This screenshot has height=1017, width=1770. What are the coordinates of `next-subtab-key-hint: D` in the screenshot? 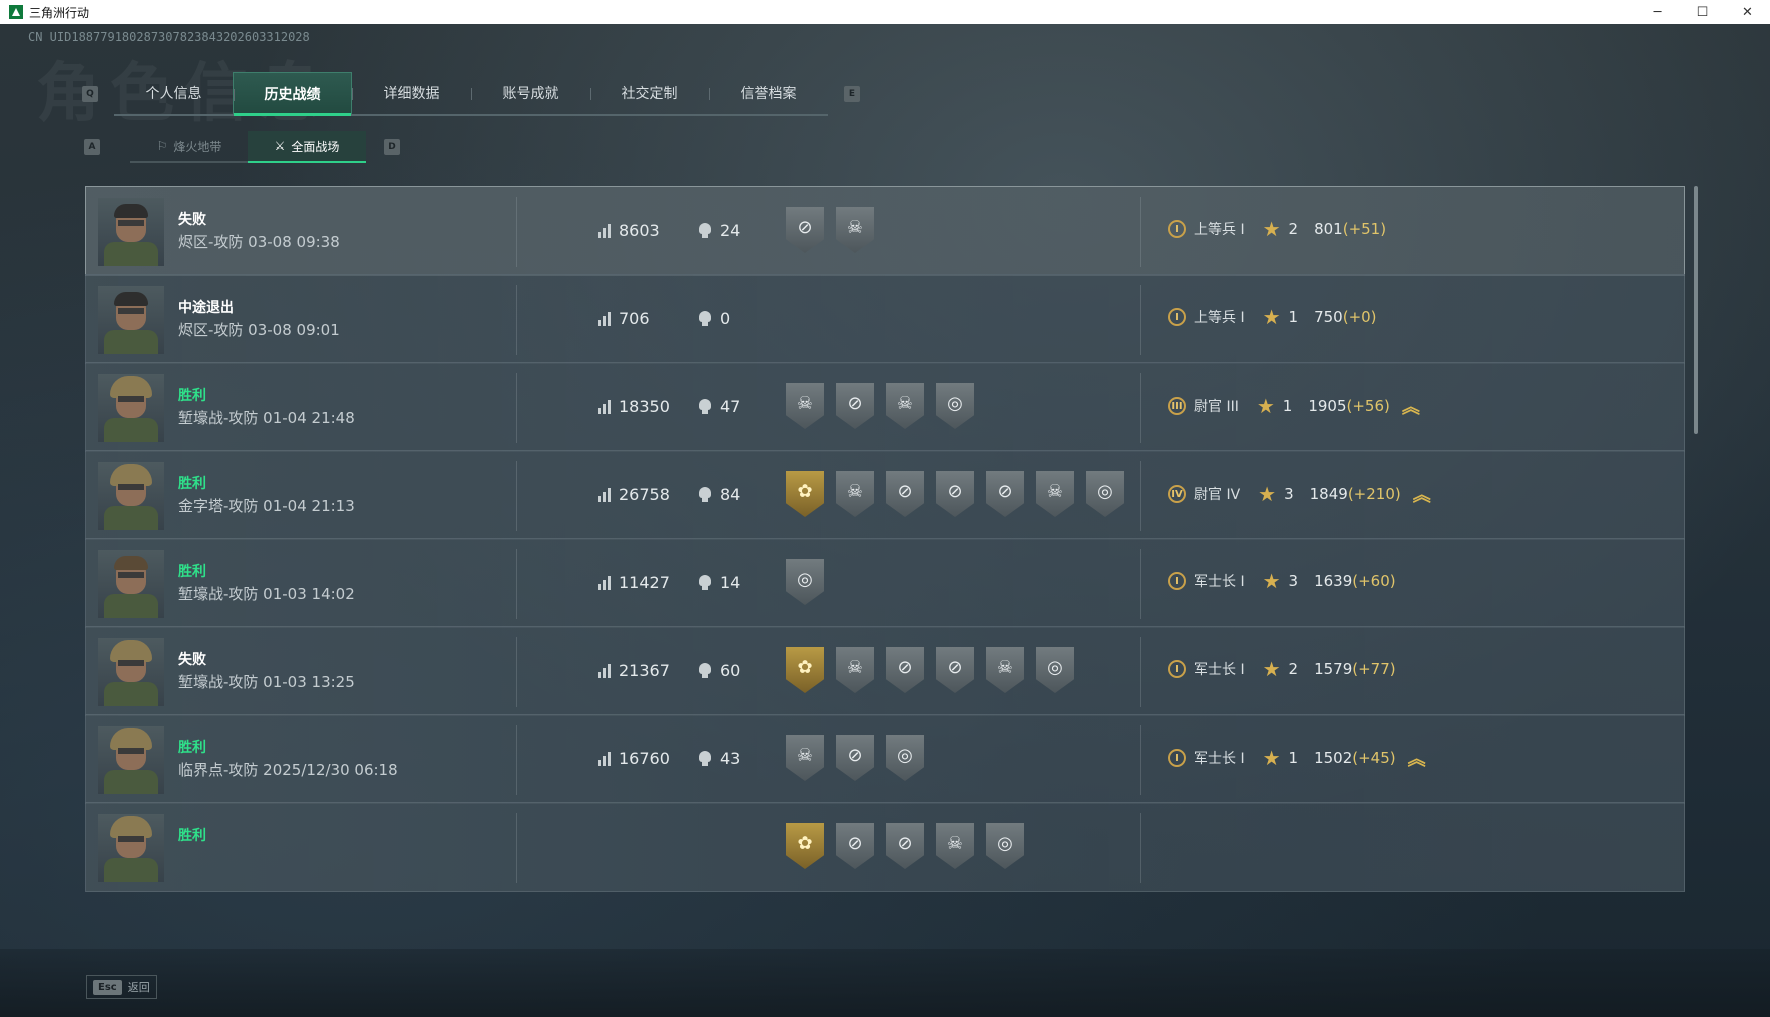 It's located at (392, 147).